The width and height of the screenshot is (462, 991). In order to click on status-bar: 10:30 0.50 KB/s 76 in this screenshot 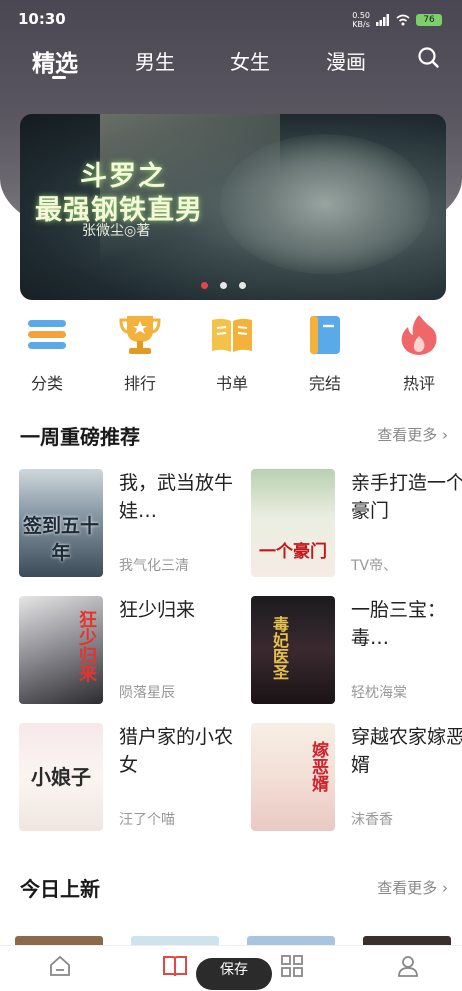, I will do `click(231, 17)`.